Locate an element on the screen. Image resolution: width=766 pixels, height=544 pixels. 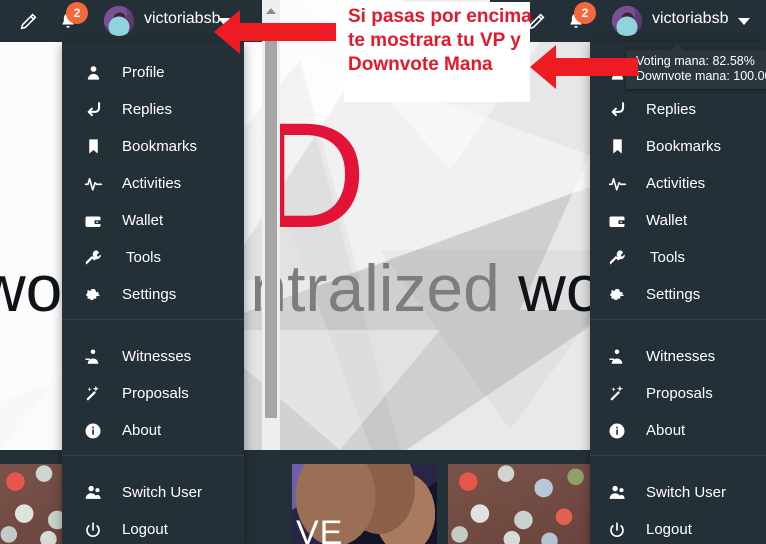
page-scrollbar is located at coordinates (271, 225).